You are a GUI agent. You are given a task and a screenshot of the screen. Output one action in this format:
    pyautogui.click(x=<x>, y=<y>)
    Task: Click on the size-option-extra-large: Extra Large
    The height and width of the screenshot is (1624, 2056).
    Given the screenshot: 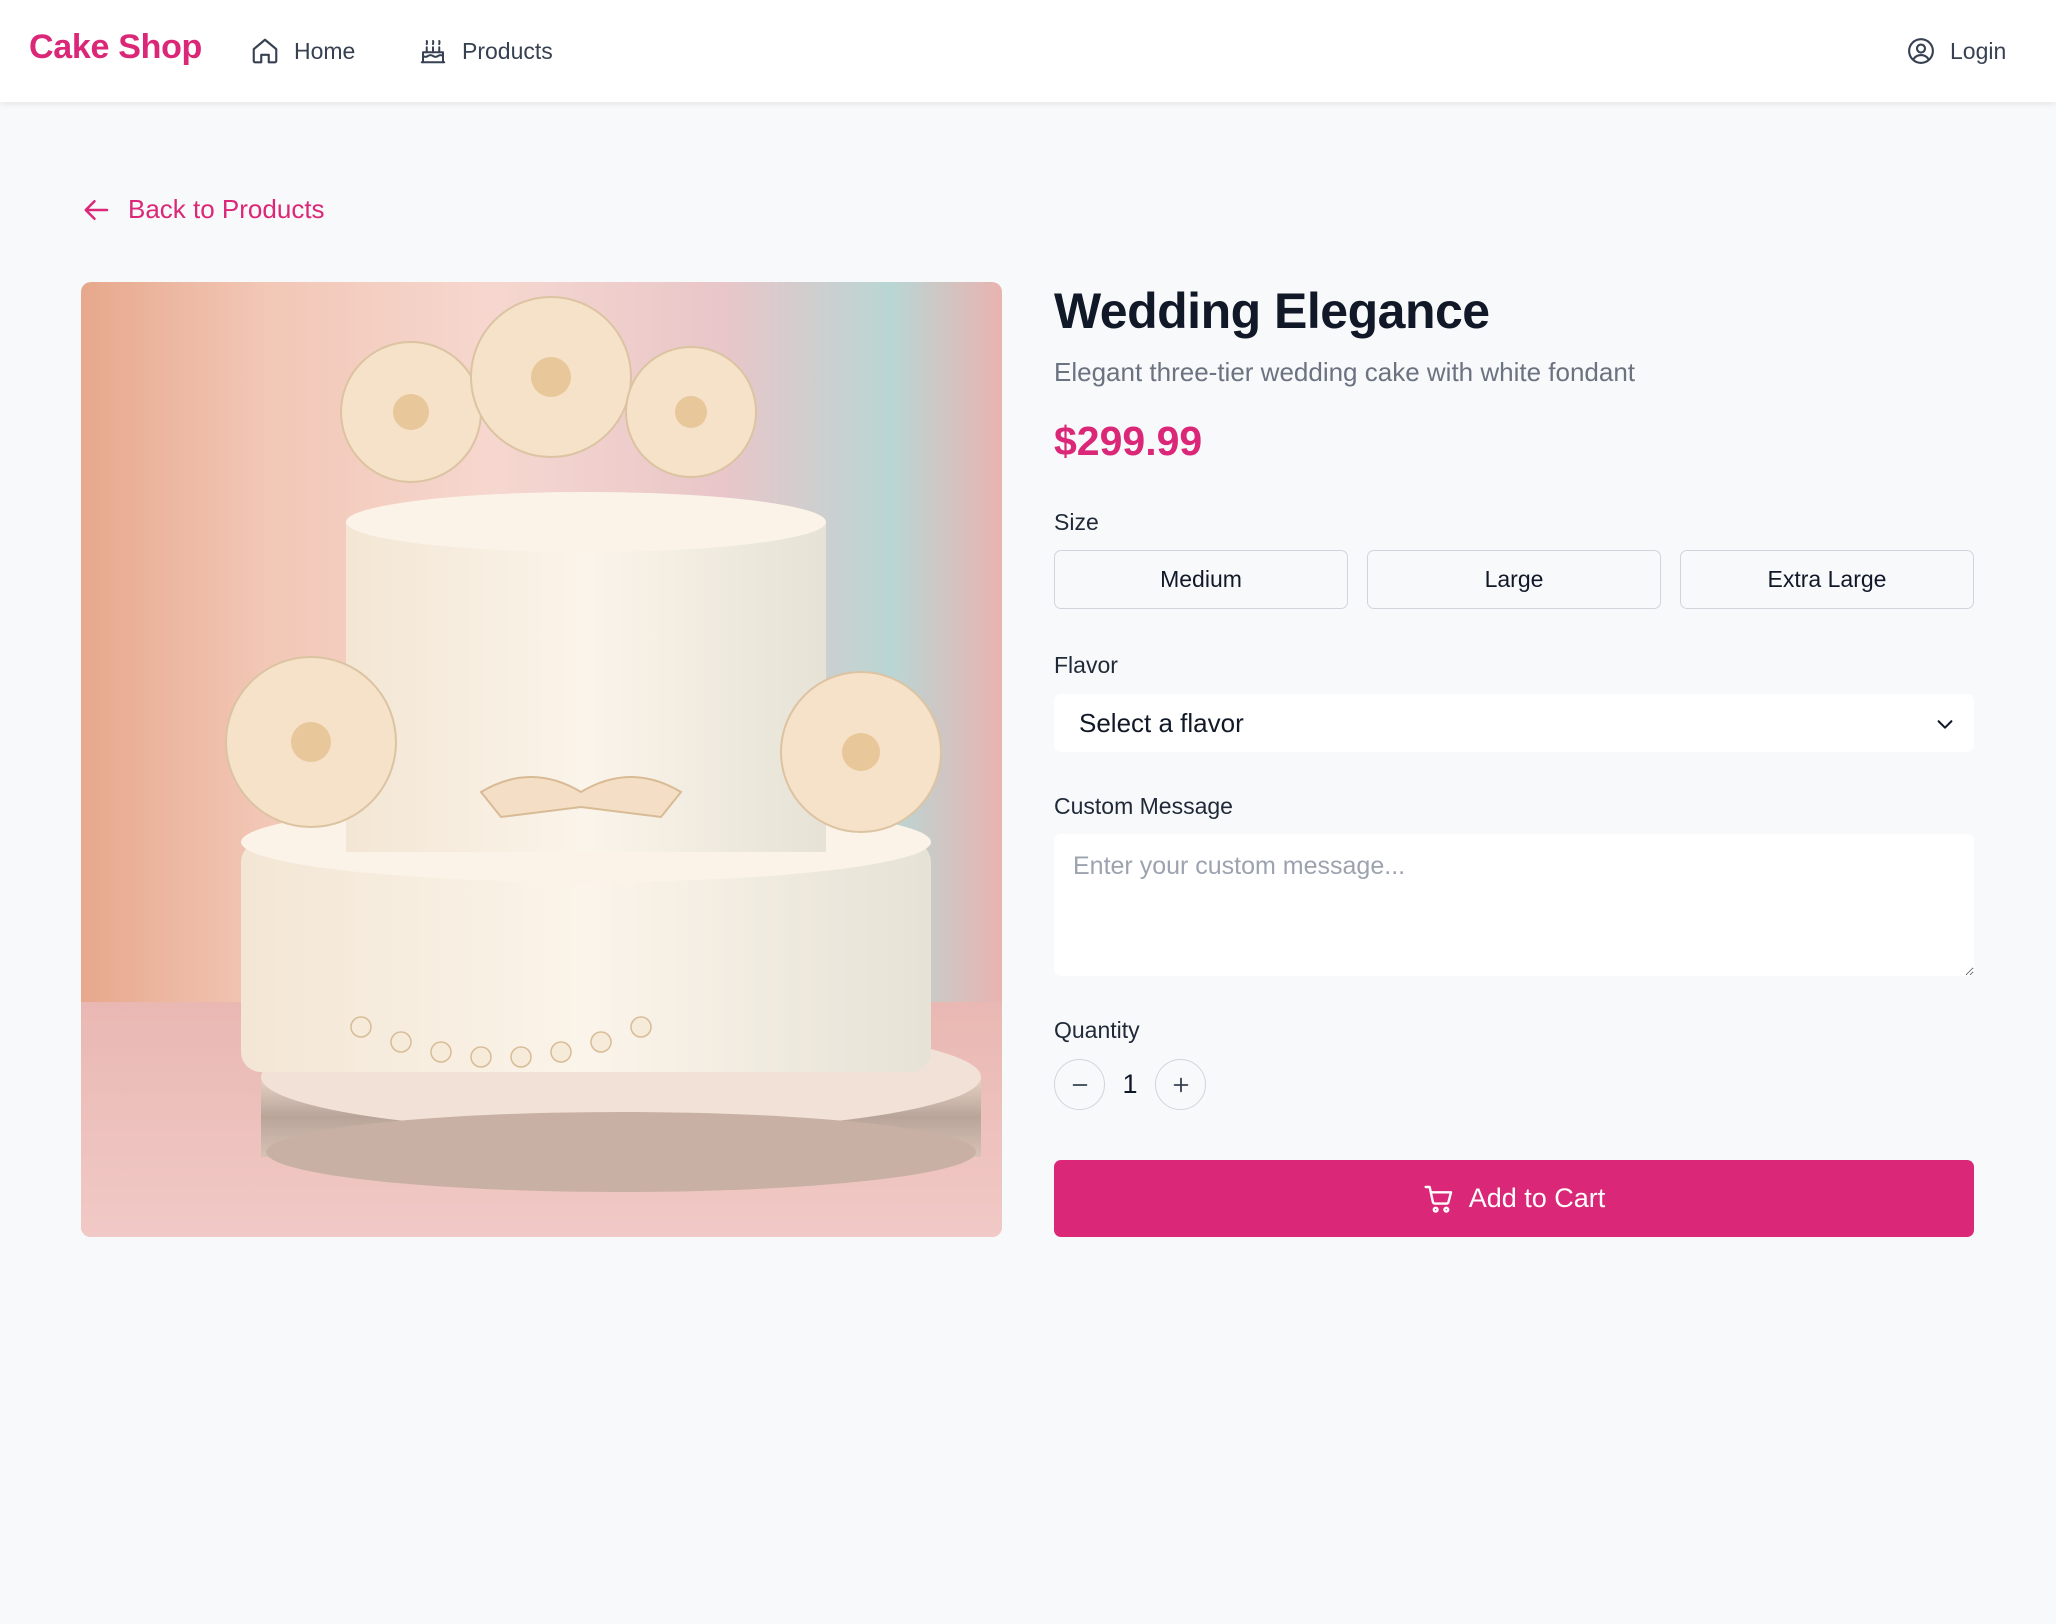 What is the action you would take?
    pyautogui.click(x=1827, y=579)
    